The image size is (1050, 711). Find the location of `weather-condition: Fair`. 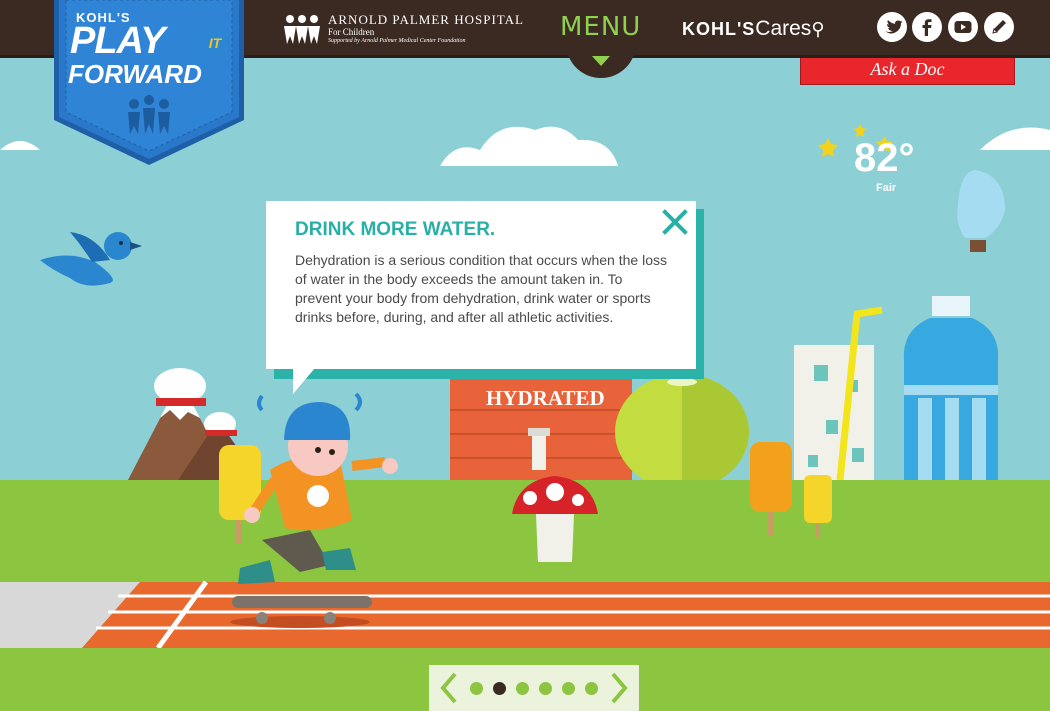

weather-condition: Fair is located at coordinates (886, 188).